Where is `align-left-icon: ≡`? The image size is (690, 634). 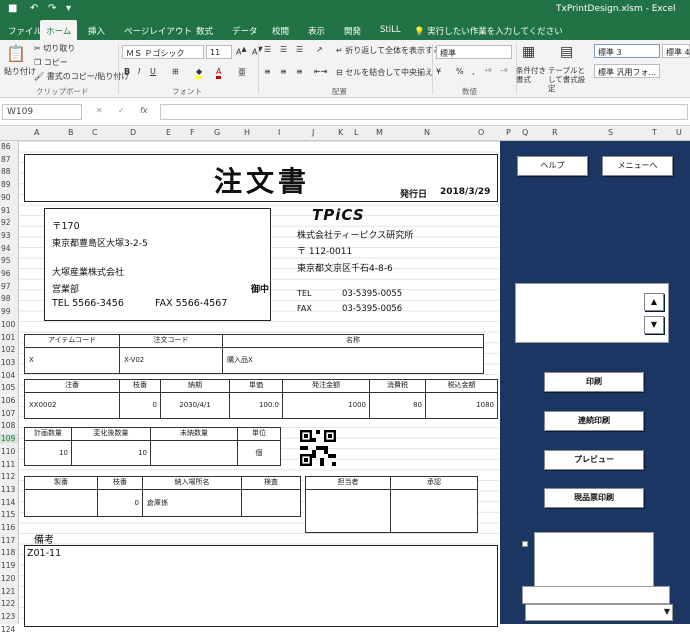 align-left-icon: ≡ is located at coordinates (267, 71).